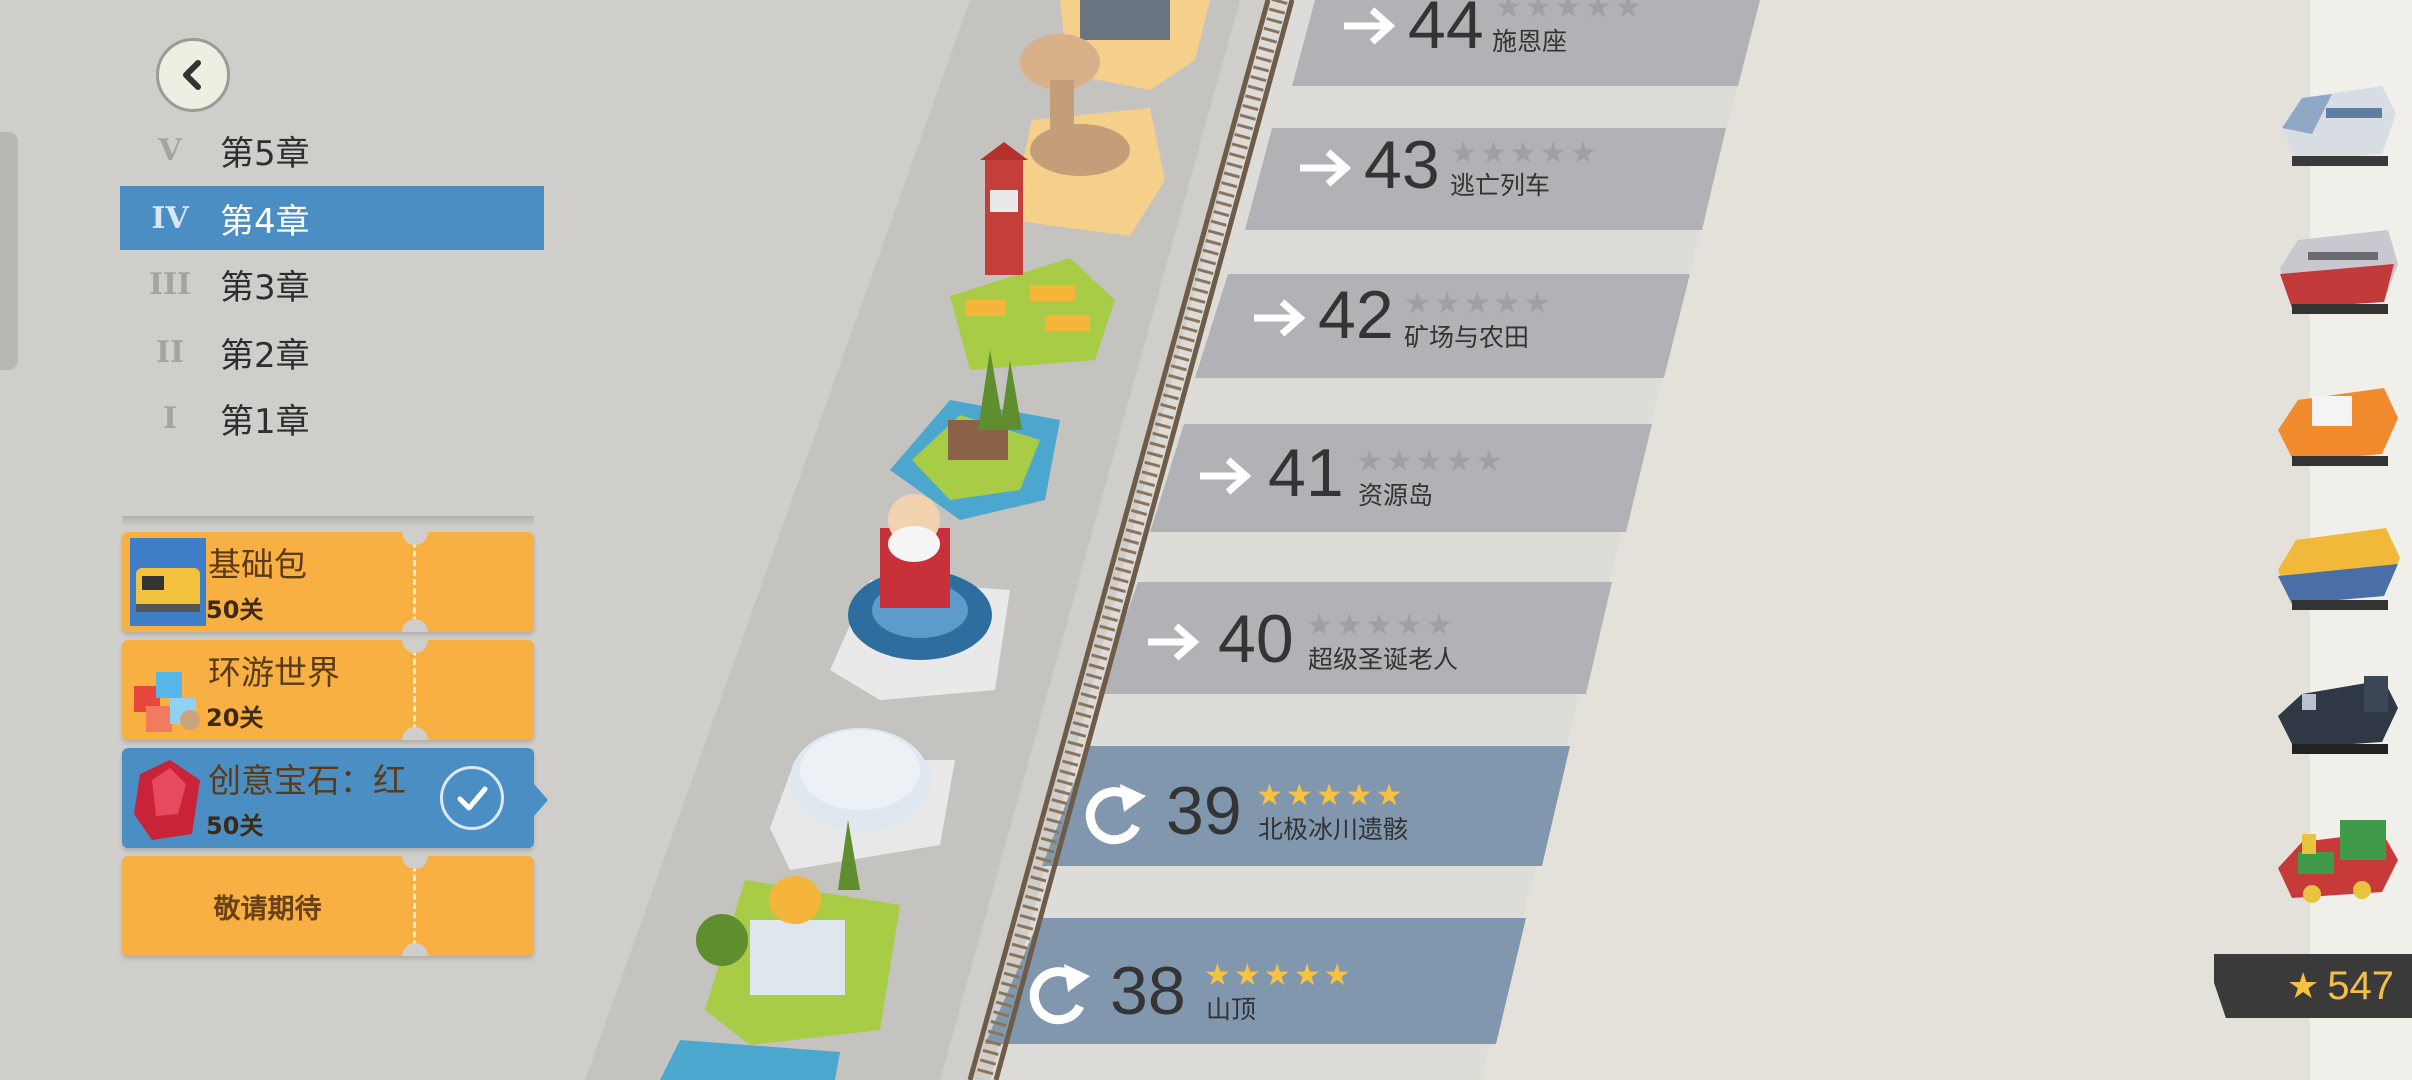 The width and height of the screenshot is (2412, 1080). Describe the element at coordinates (170, 150) in the screenshot. I see `chapter-numeral: V` at that location.